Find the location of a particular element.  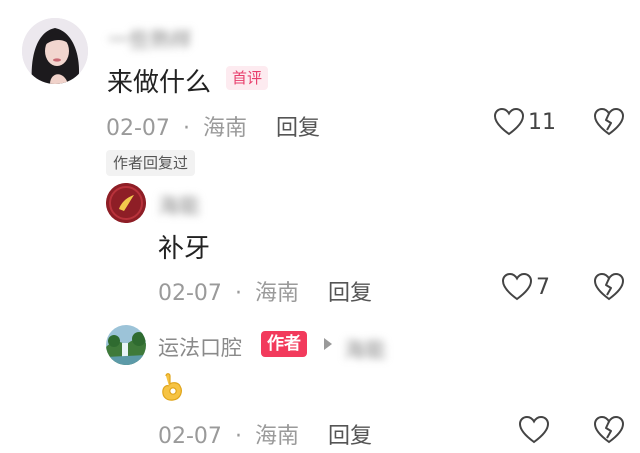

avatar is located at coordinates (55, 51).